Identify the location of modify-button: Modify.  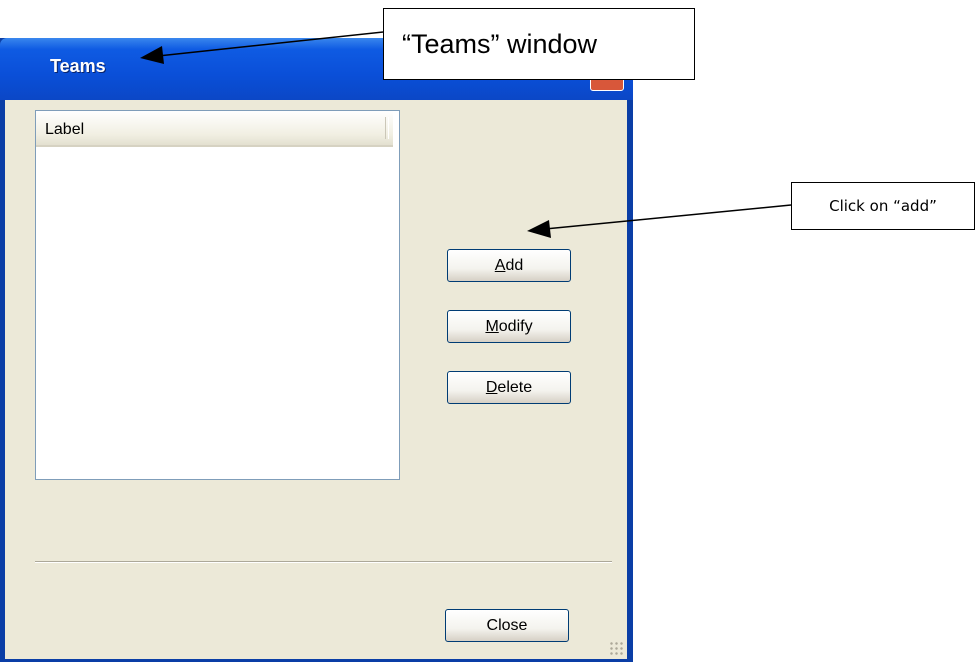
(509, 326).